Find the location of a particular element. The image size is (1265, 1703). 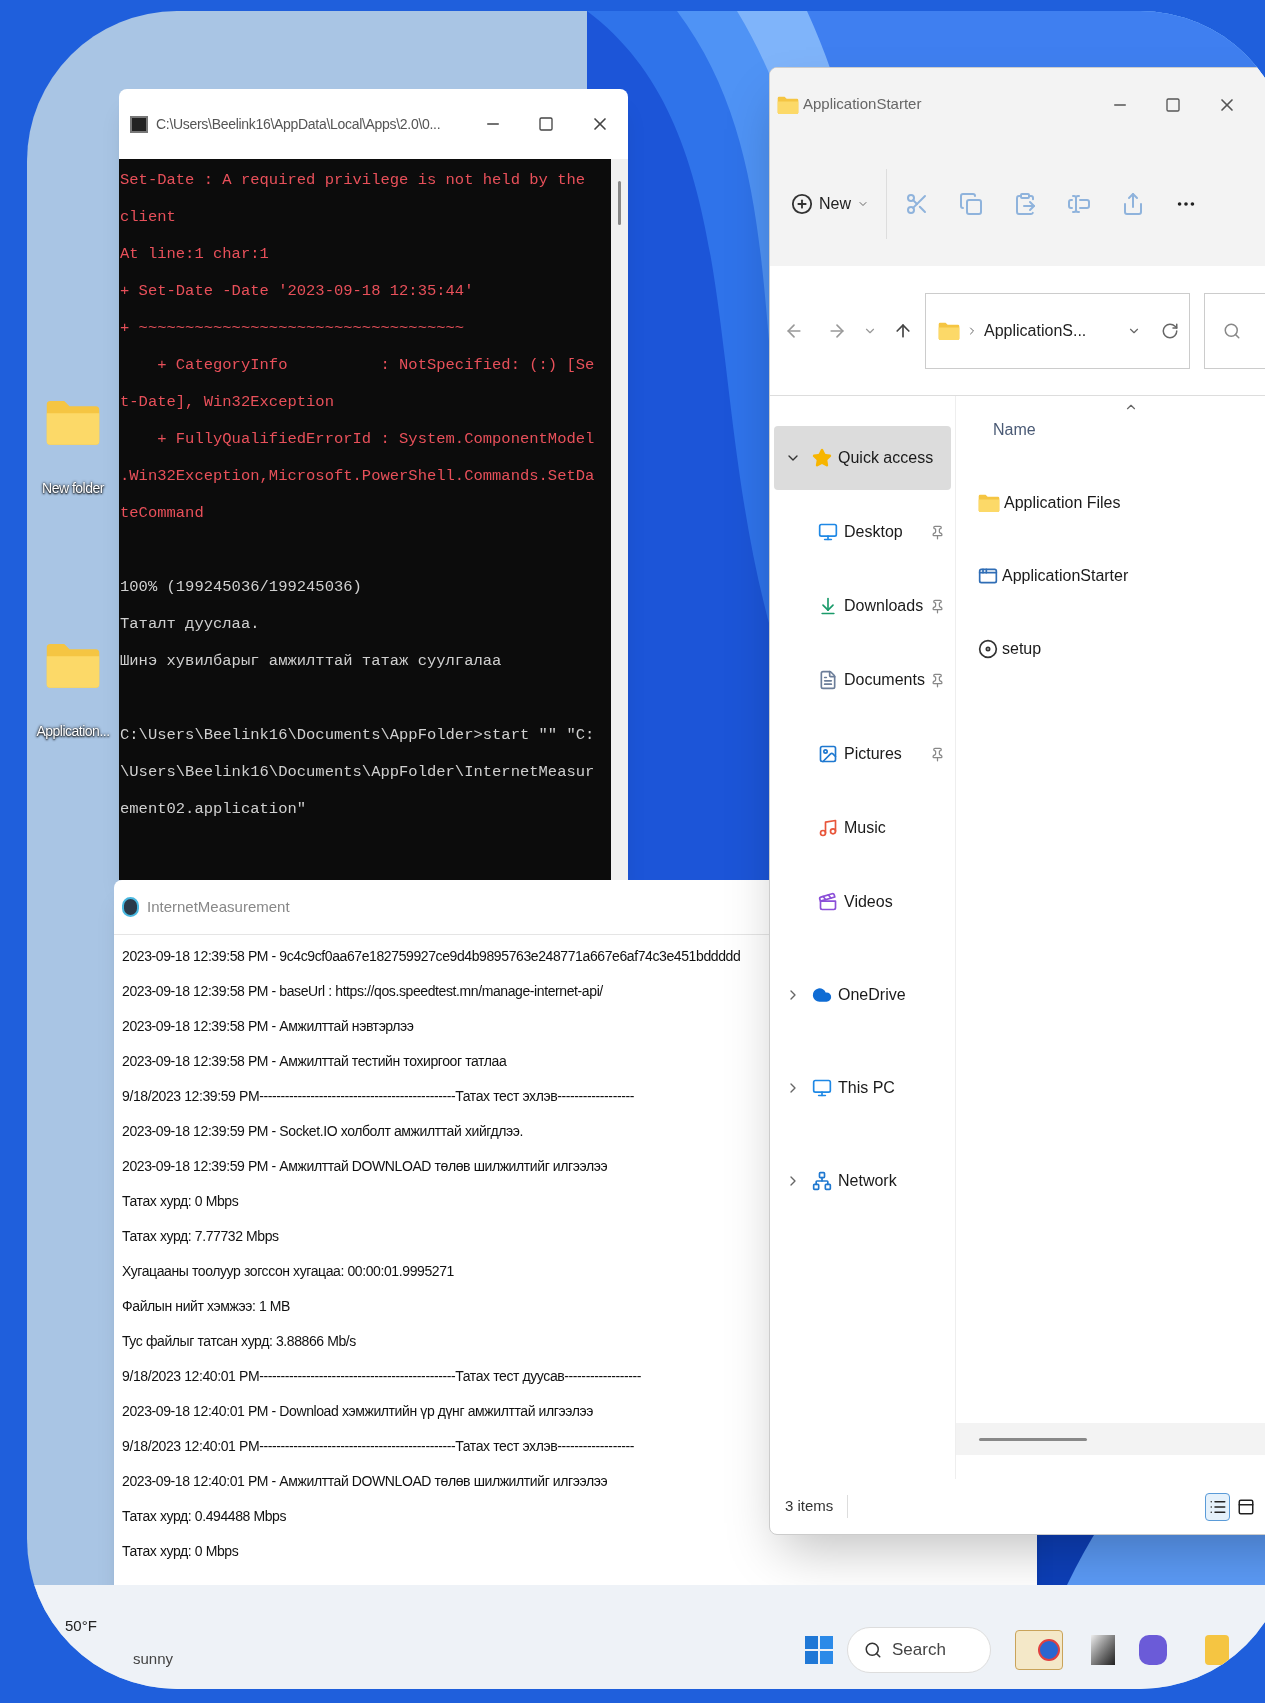

column-header: Name is located at coordinates (1014, 430).